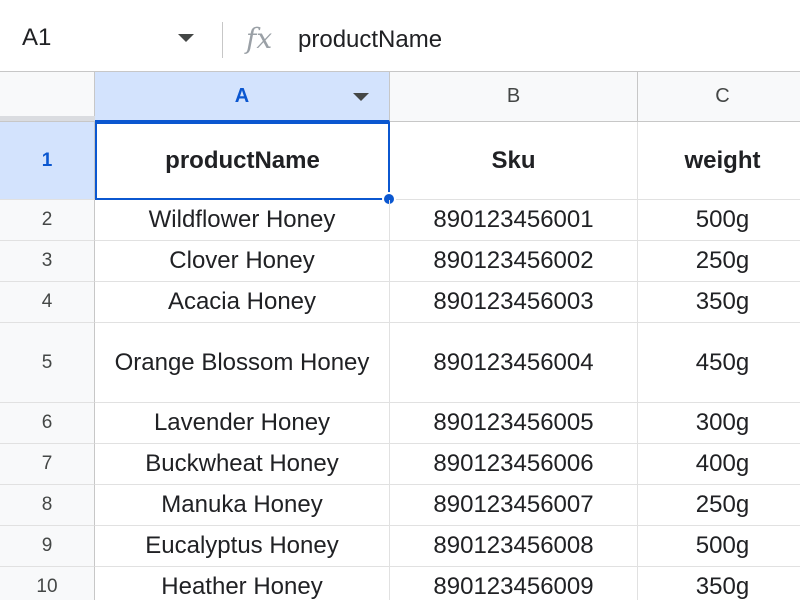 Image resolution: width=800 pixels, height=600 pixels. What do you see at coordinates (105, 36) in the screenshot?
I see `name-box: A1` at bounding box center [105, 36].